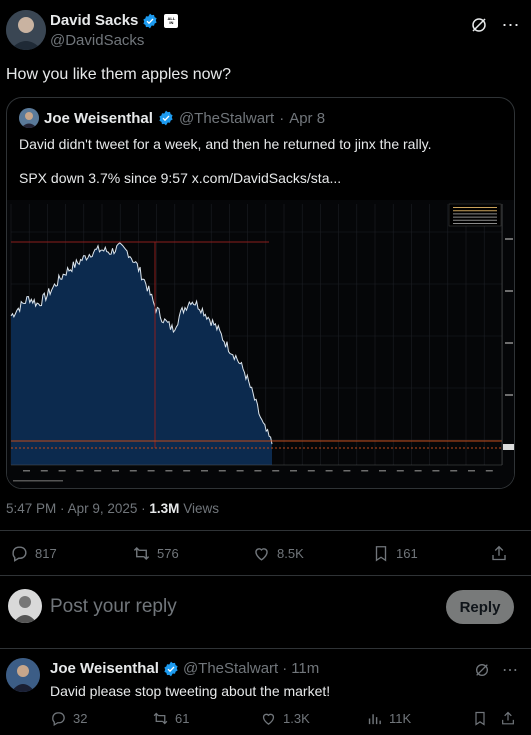 The width and height of the screenshot is (531, 735). I want to click on repost-button: 61, so click(170, 718).